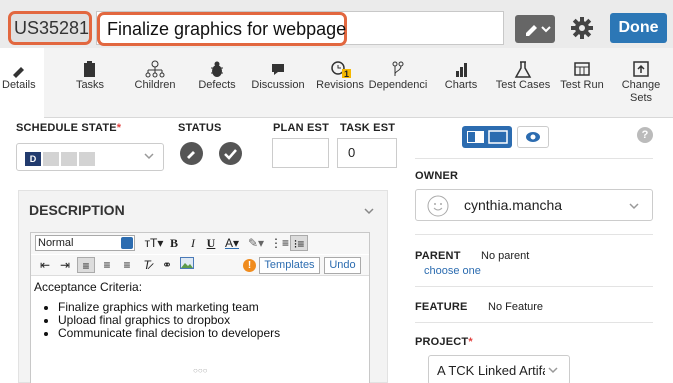 The height and width of the screenshot is (383, 673). I want to click on tab-label: Children, so click(155, 85).